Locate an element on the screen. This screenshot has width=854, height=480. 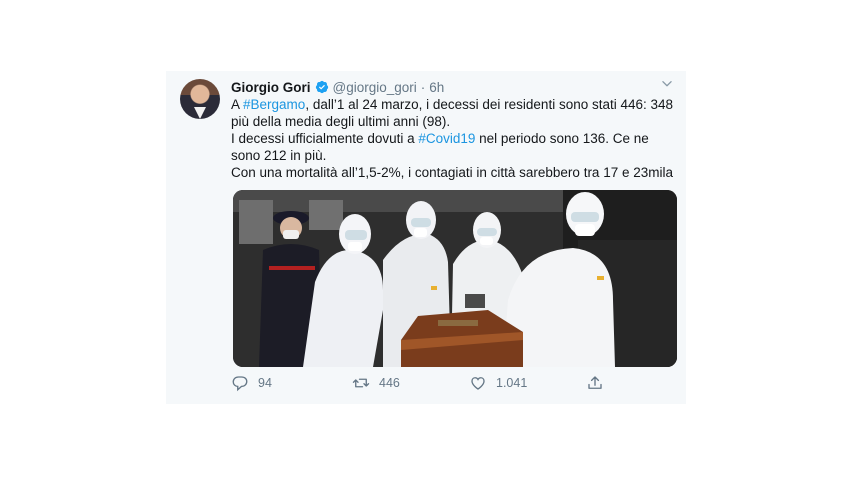
share-button is located at coordinates (599, 383).